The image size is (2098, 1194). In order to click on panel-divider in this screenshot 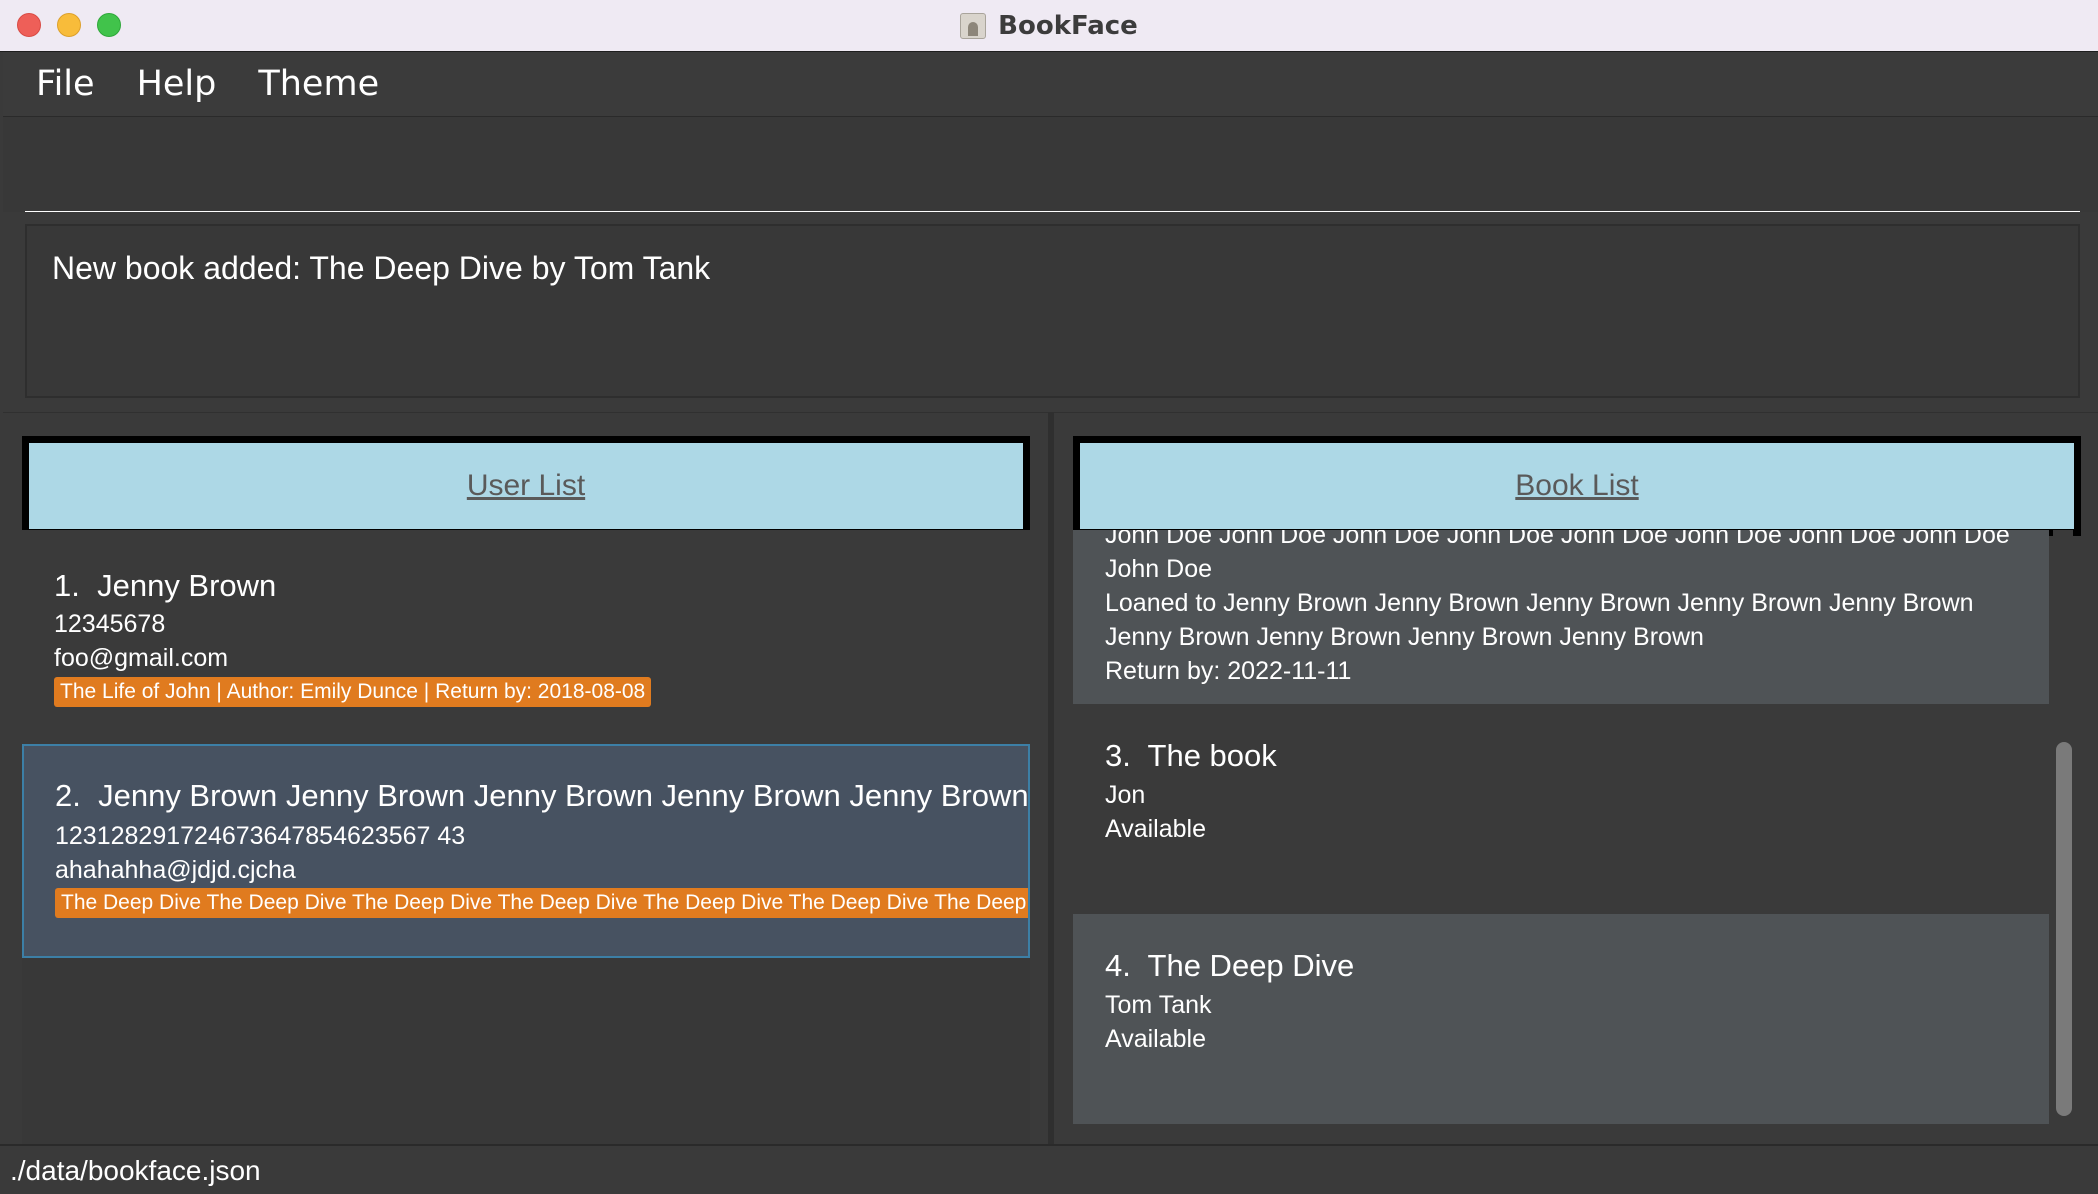, I will do `click(1051, 778)`.